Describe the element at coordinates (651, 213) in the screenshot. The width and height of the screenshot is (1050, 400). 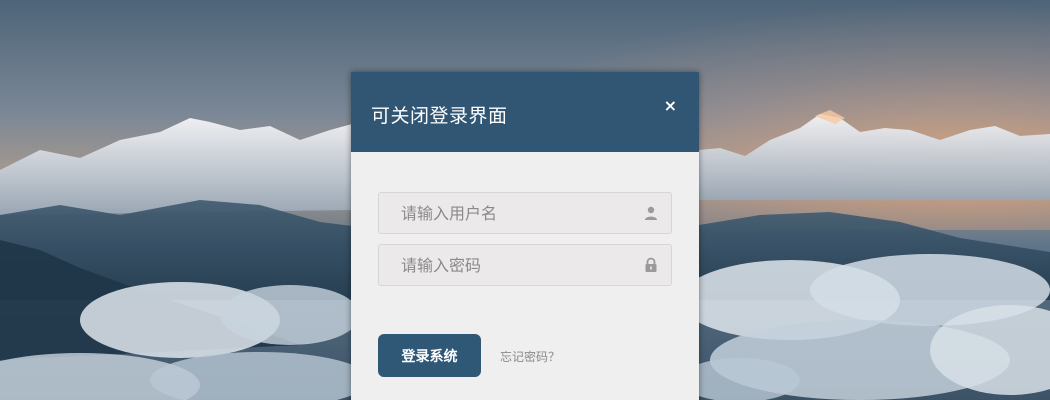
I see `user-icon` at that location.